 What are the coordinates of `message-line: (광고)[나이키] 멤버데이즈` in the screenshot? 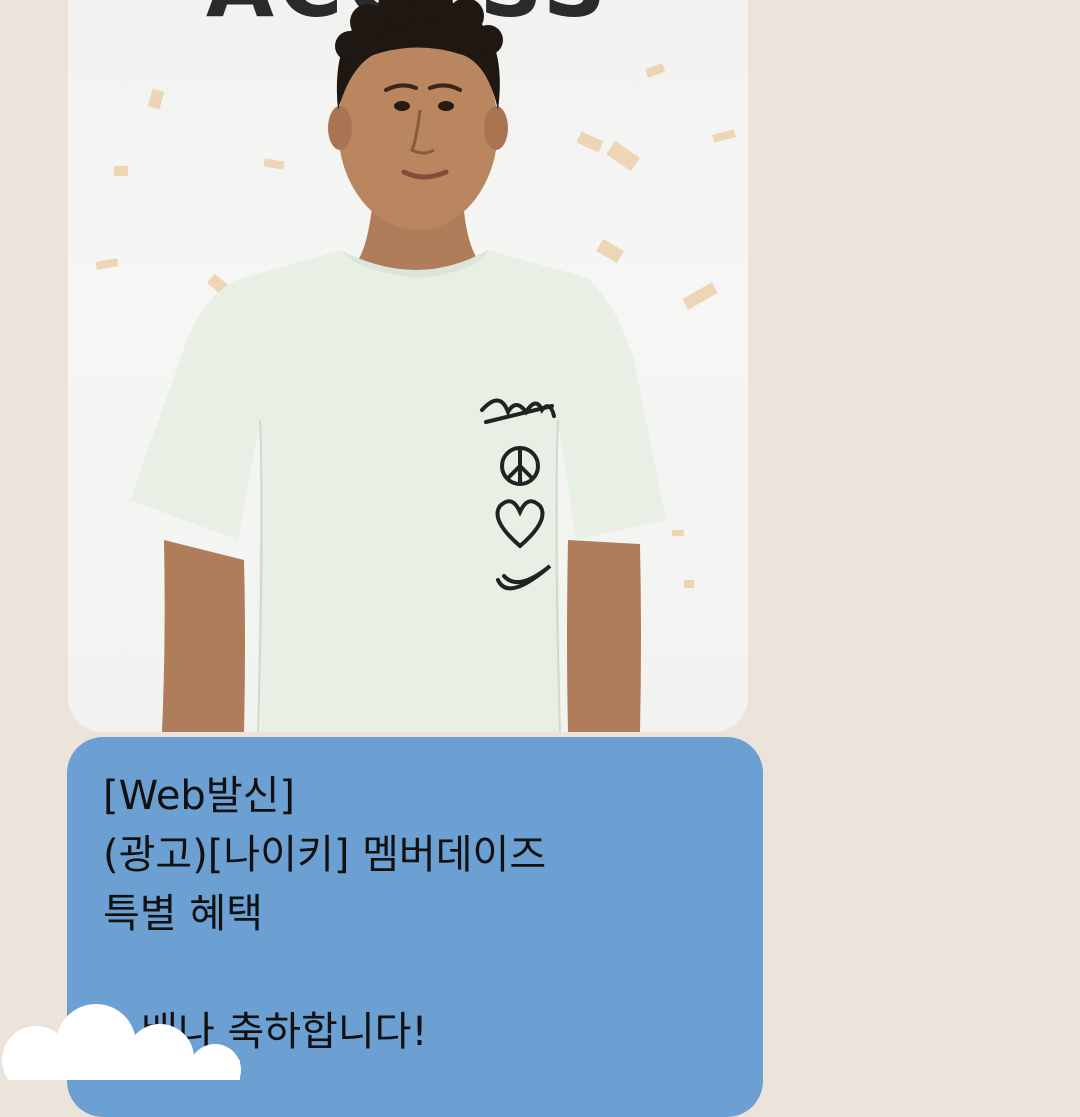 It's located at (325, 855).